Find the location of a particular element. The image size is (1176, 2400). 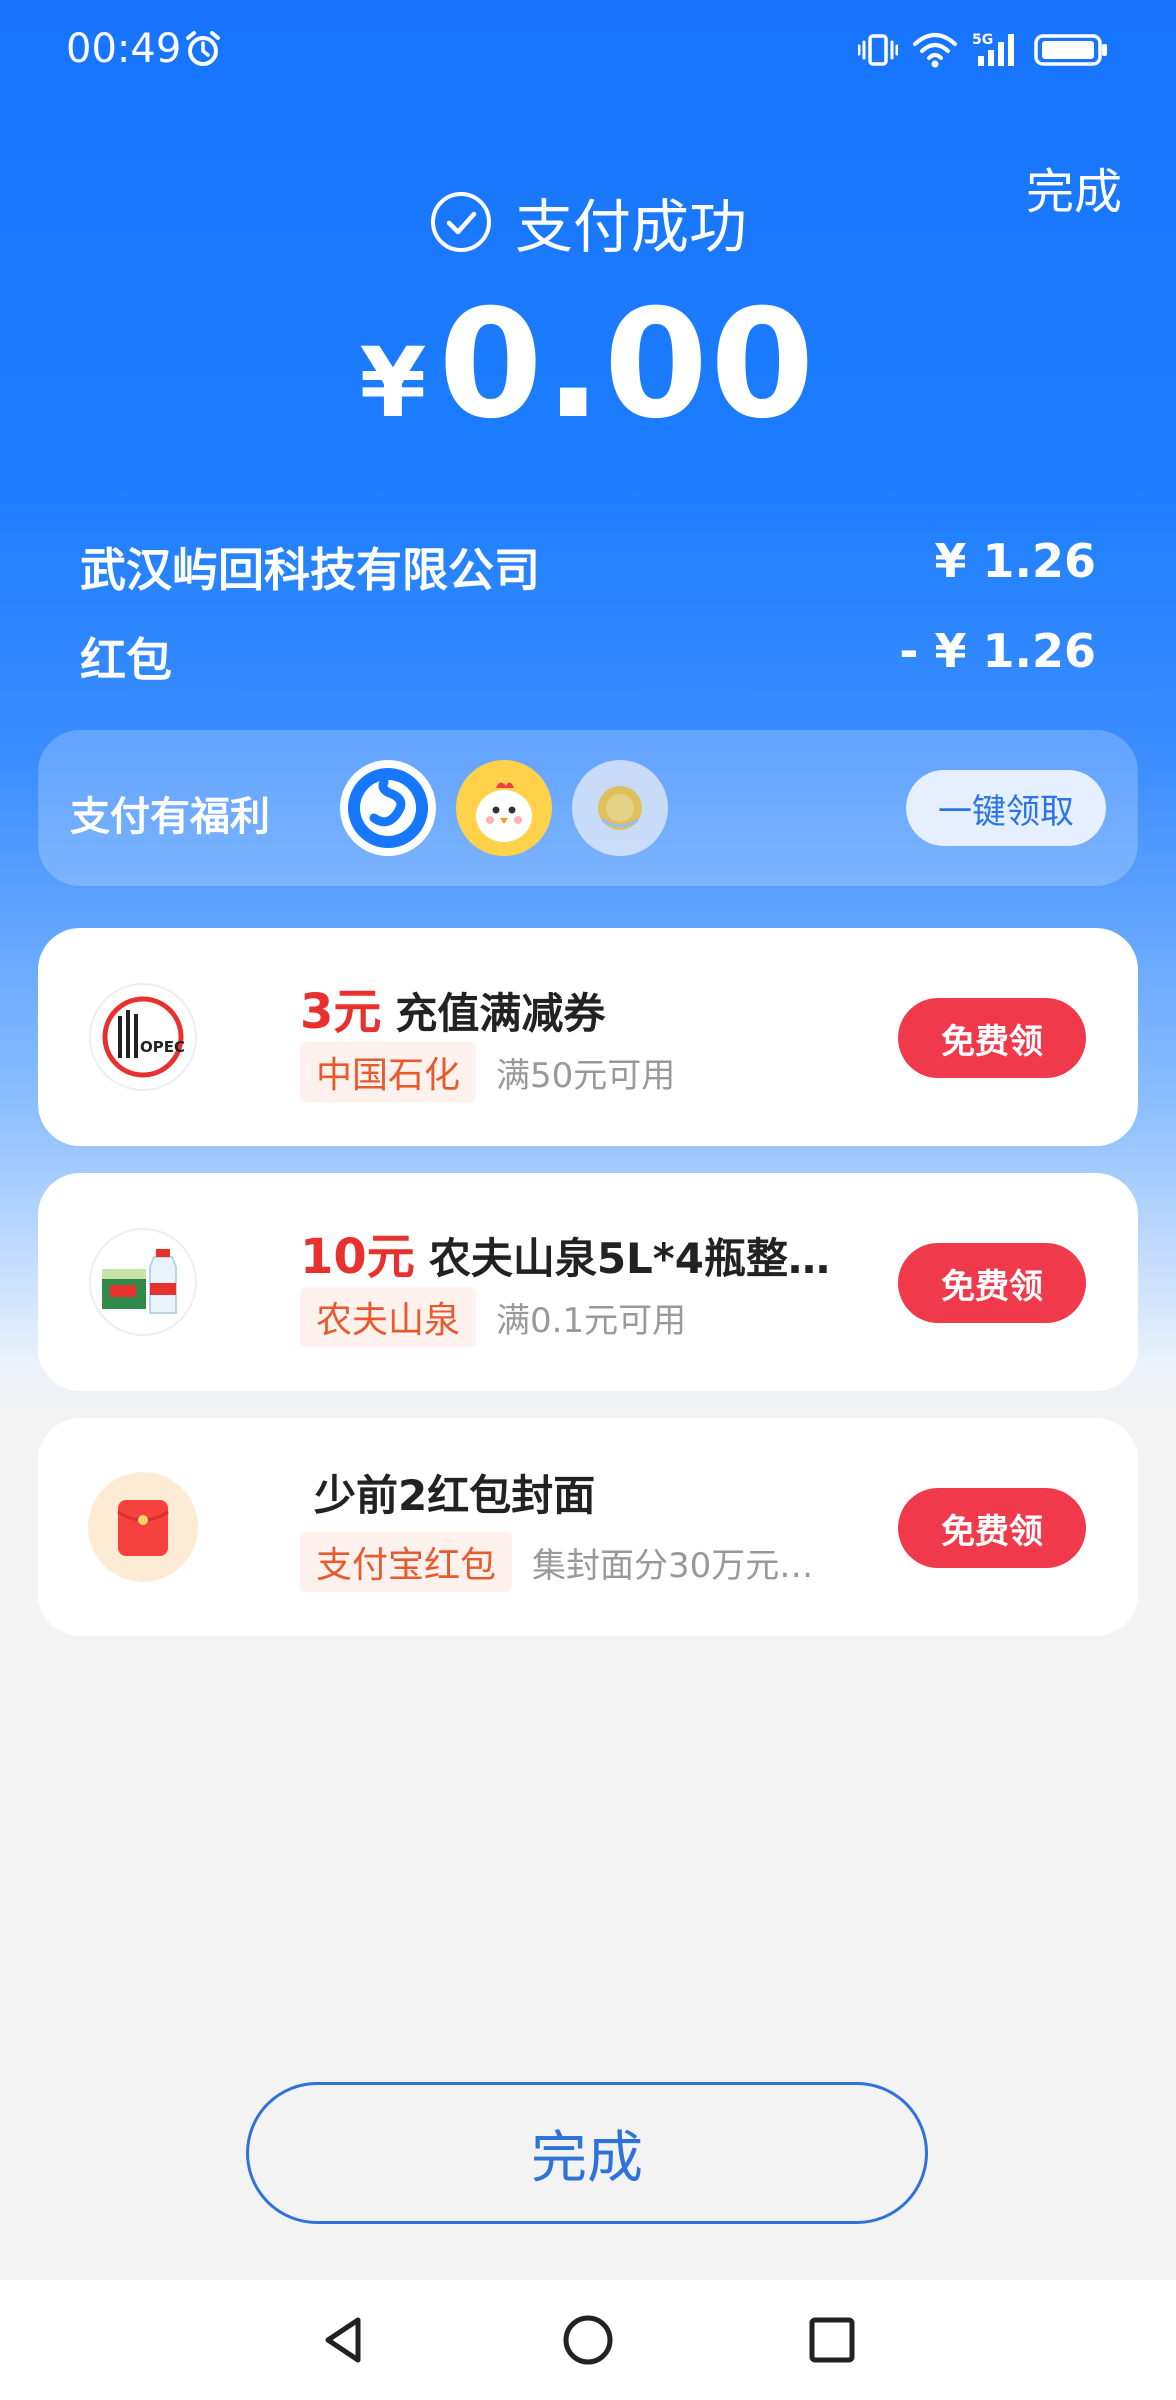

home-circle-icon is located at coordinates (588, 2340).